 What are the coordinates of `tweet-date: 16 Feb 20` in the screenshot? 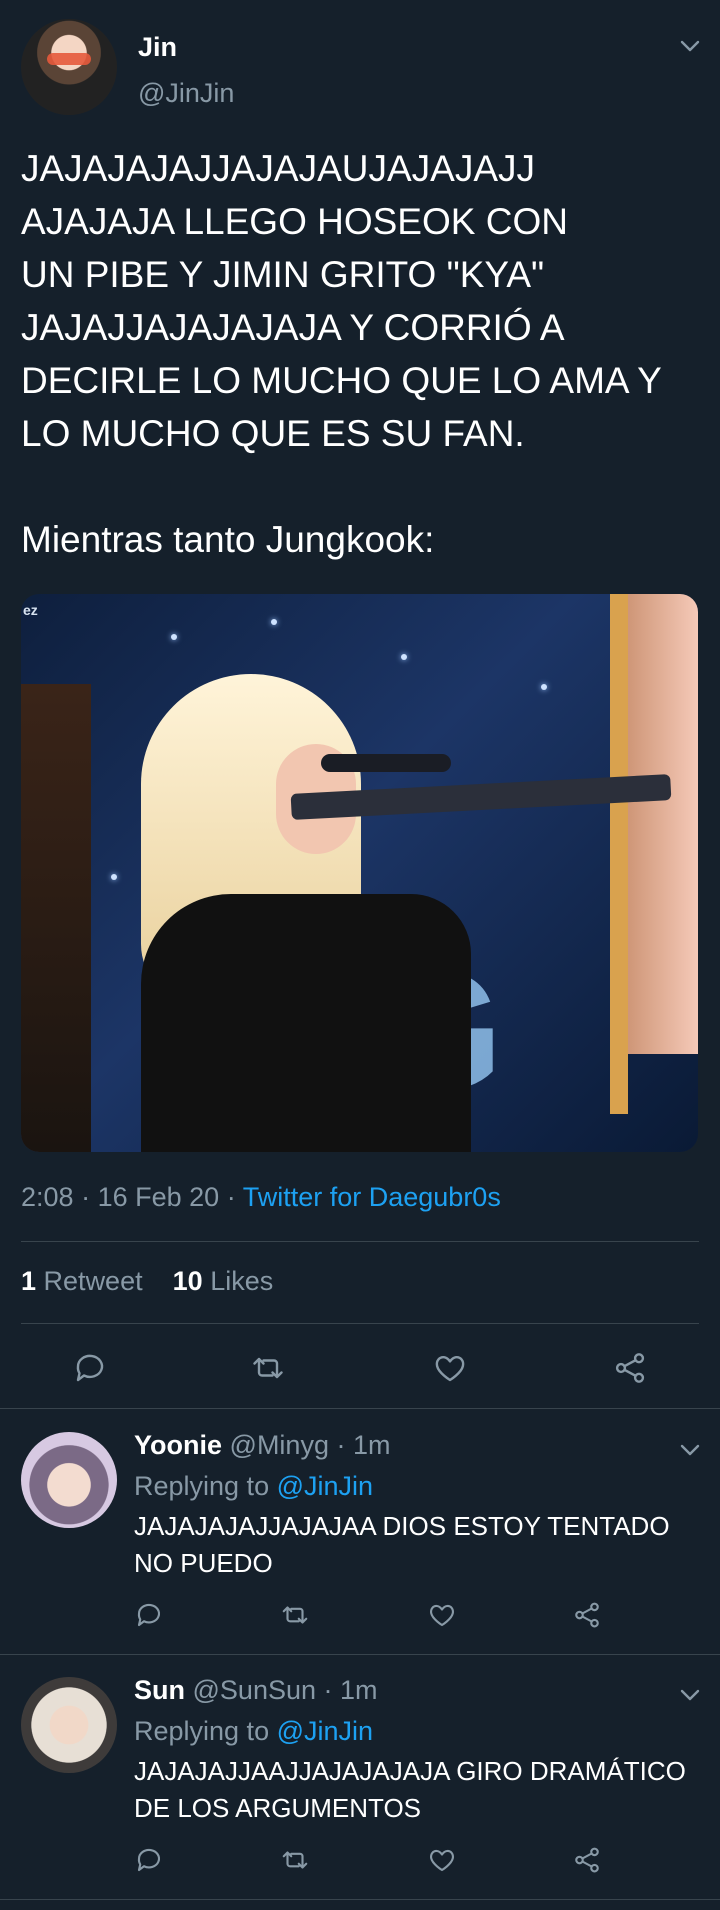 It's located at (158, 1197).